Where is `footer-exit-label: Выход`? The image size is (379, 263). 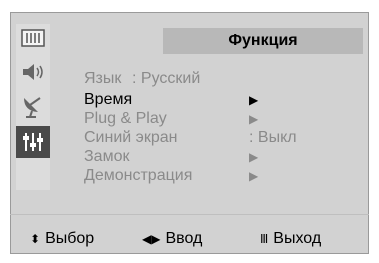
footer-exit-label: Выход is located at coordinates (297, 238).